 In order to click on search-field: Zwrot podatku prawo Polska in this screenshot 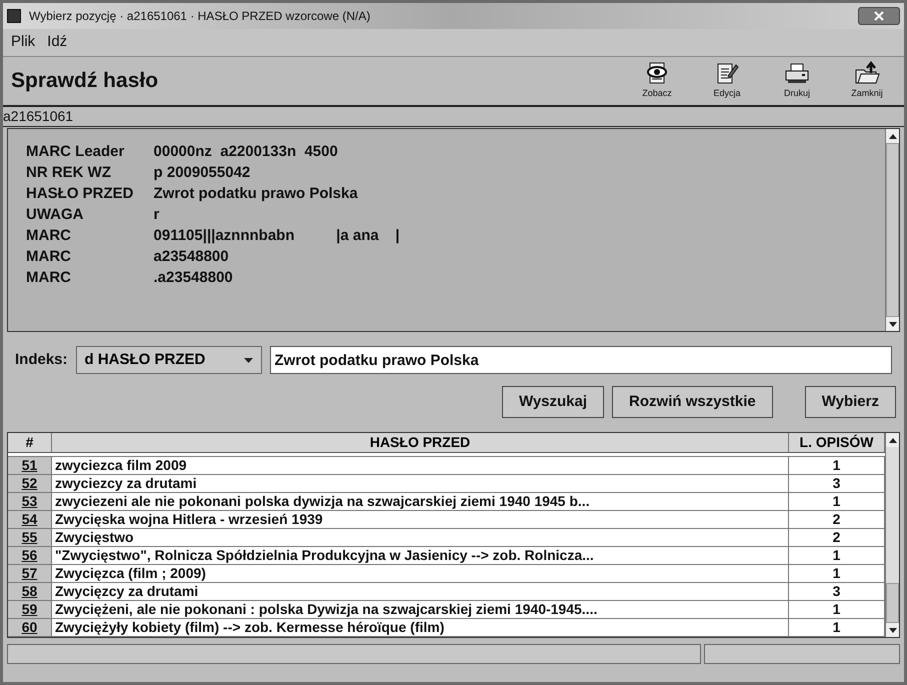, I will do `click(581, 360)`.